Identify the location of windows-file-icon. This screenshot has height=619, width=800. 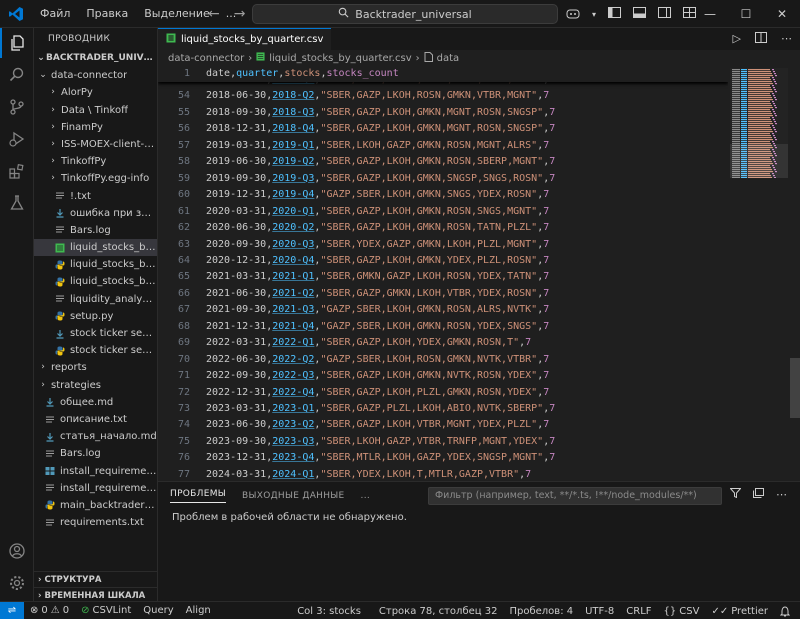
(50, 471).